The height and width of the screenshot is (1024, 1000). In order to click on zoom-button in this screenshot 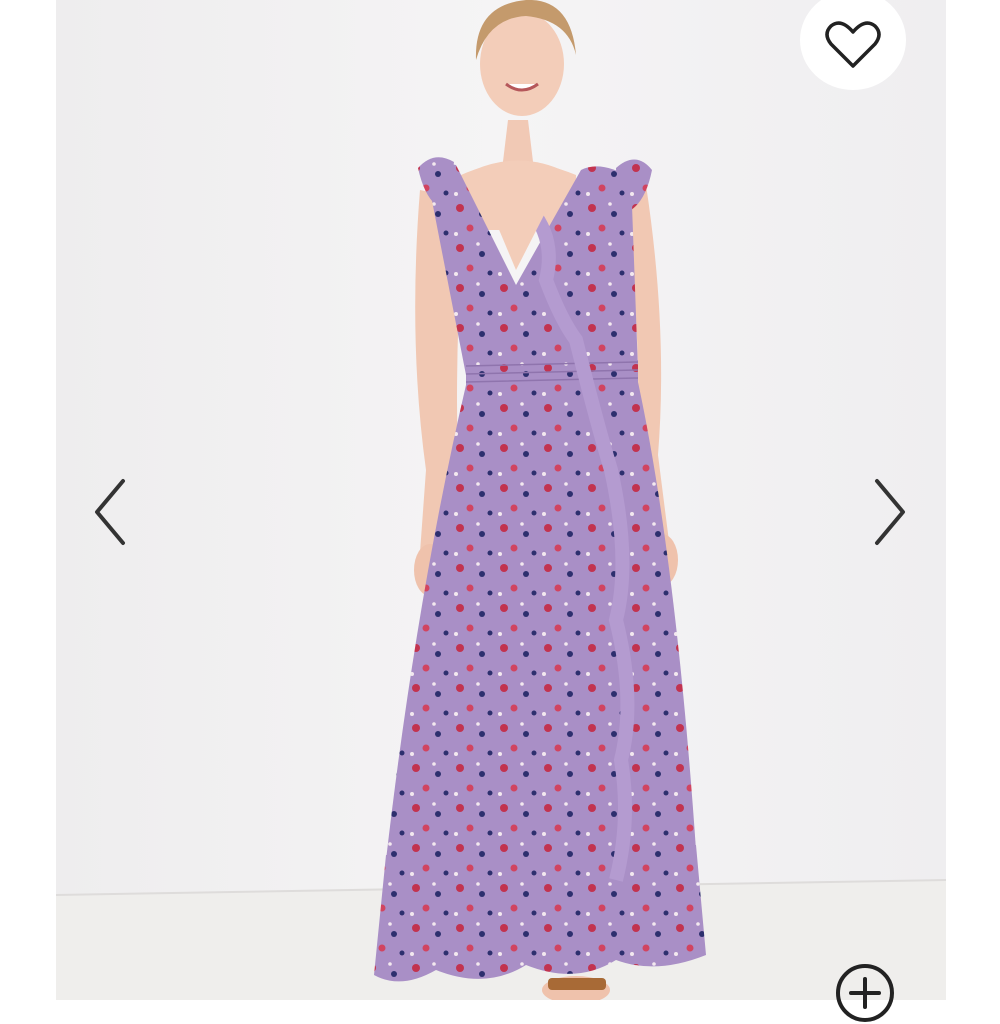, I will do `click(865, 993)`.